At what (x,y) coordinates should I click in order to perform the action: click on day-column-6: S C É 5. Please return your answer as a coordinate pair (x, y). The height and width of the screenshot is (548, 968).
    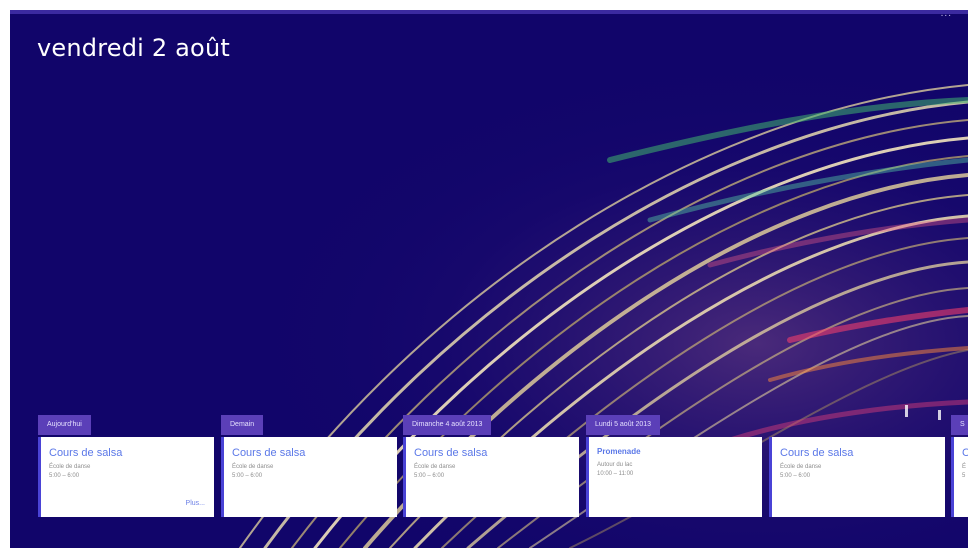
    Looking at the image, I should click on (959, 465).